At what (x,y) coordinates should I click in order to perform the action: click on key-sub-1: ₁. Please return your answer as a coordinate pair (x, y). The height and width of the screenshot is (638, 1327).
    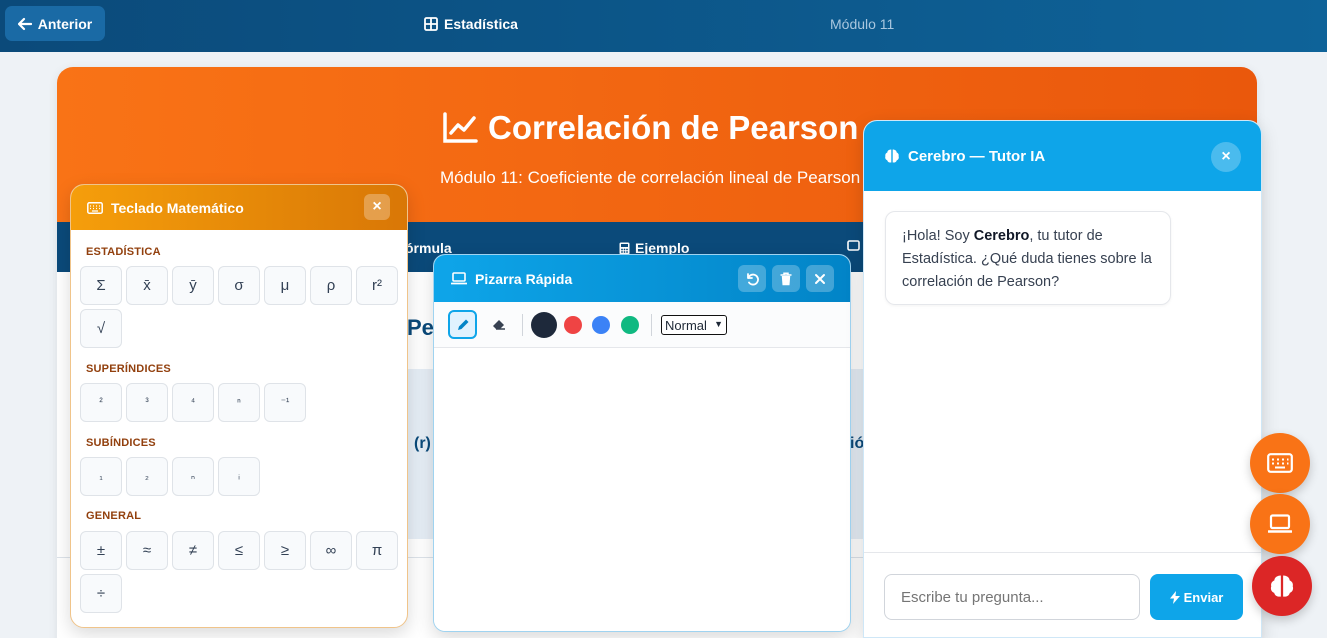
    Looking at the image, I should click on (101, 476).